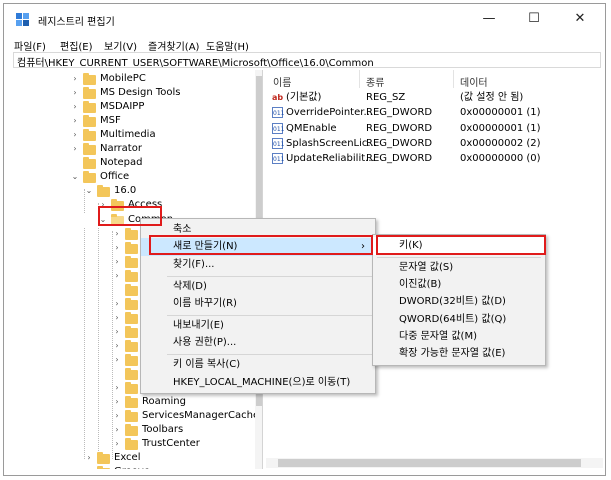  I want to click on tree-node-label: Excel, so click(127, 458).